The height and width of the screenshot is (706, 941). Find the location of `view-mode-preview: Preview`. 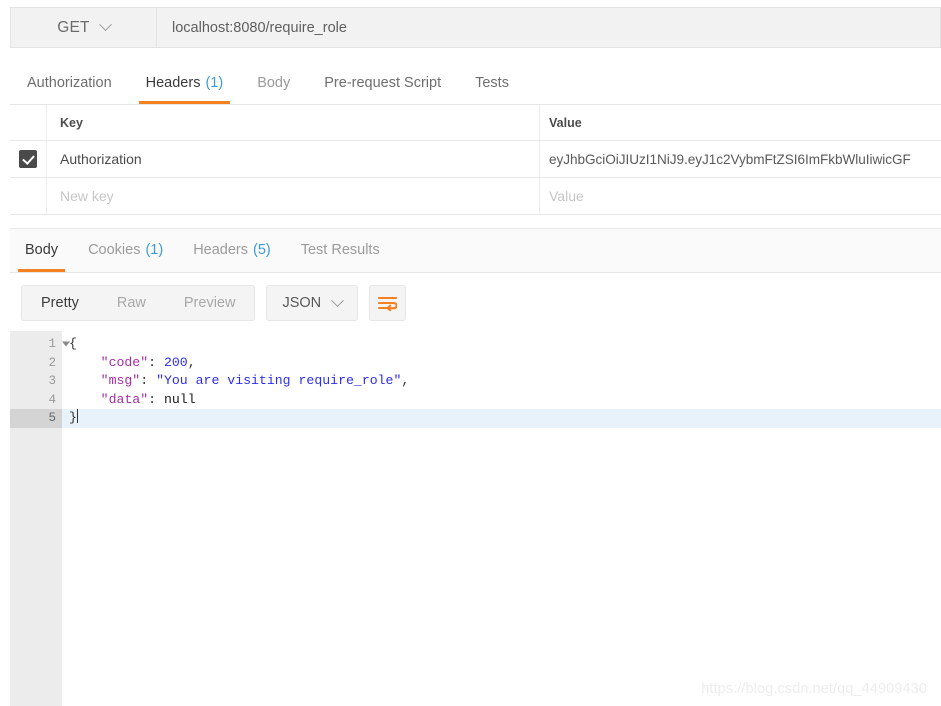

view-mode-preview: Preview is located at coordinates (210, 303).